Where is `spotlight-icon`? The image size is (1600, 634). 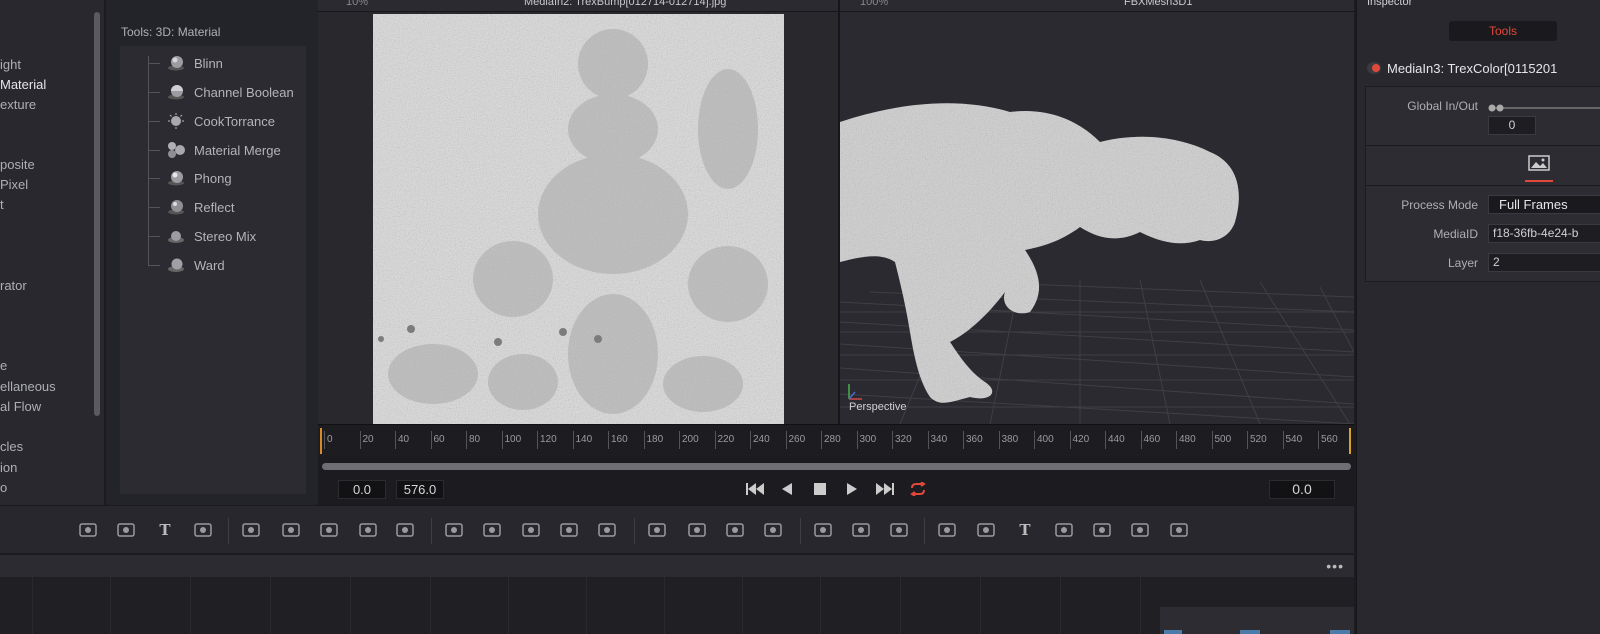
spotlight-icon is located at coordinates (1179, 530).